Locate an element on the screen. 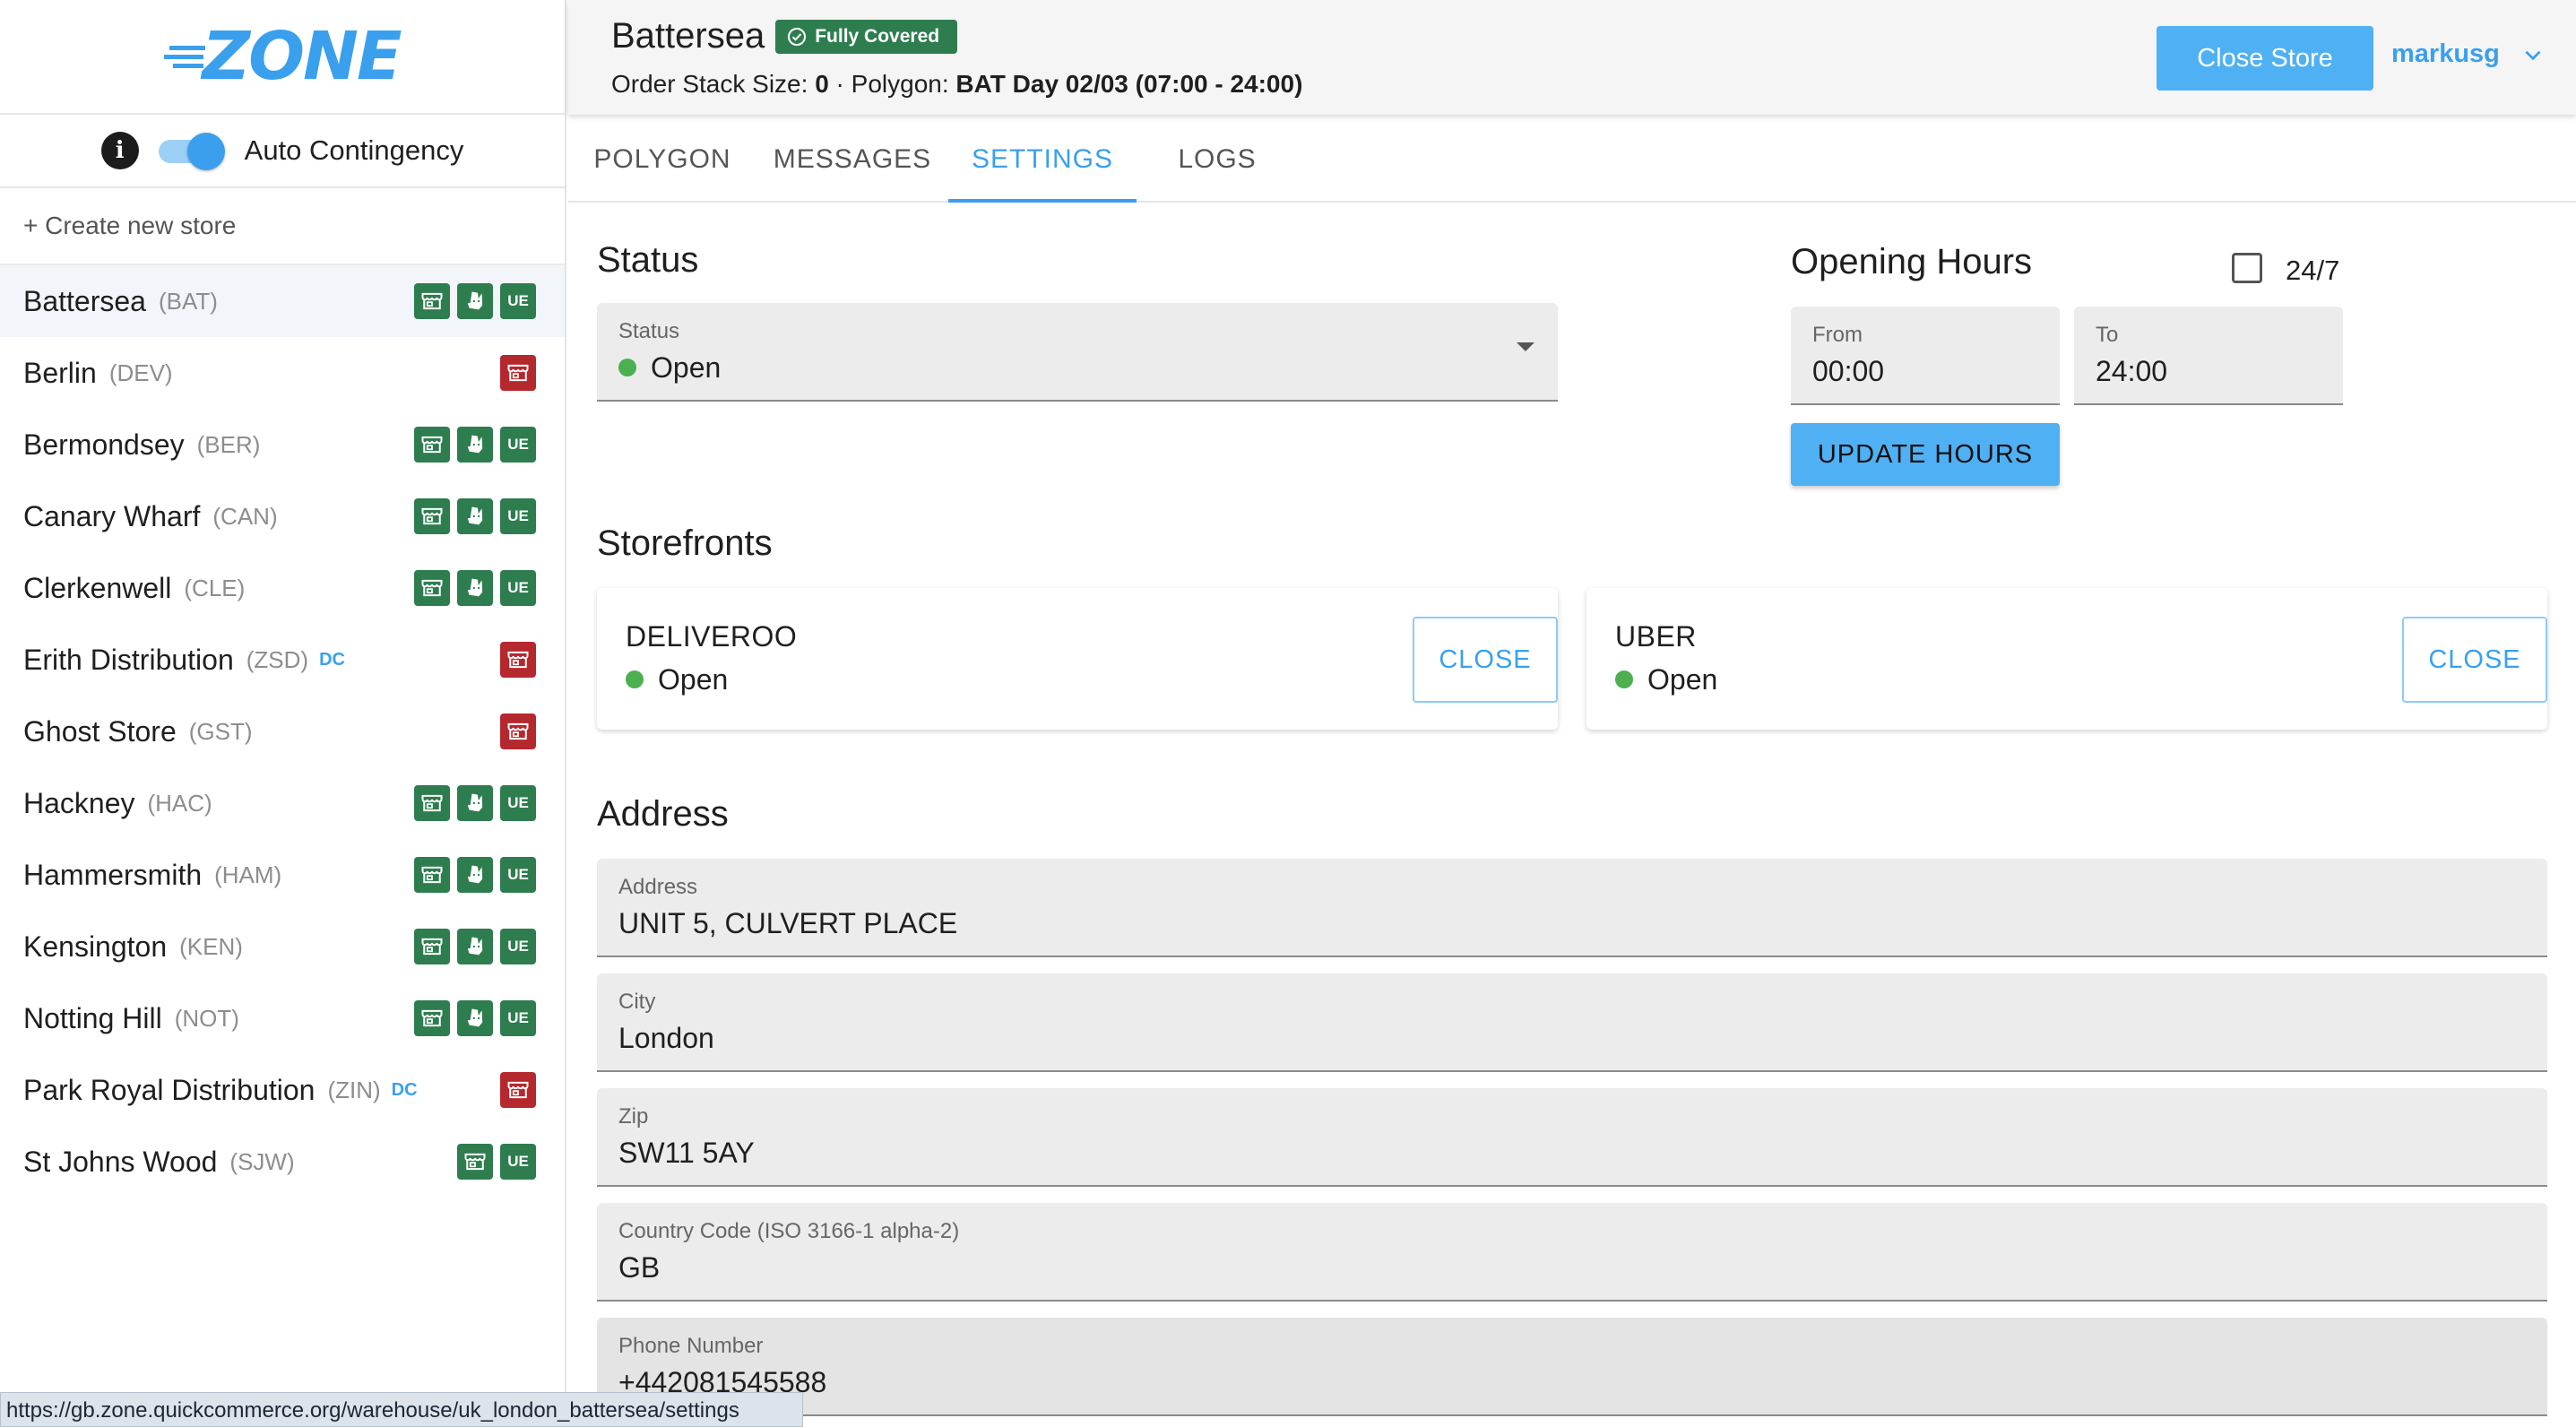  store-item: Berlin (DEV) is located at coordinates (282, 373).